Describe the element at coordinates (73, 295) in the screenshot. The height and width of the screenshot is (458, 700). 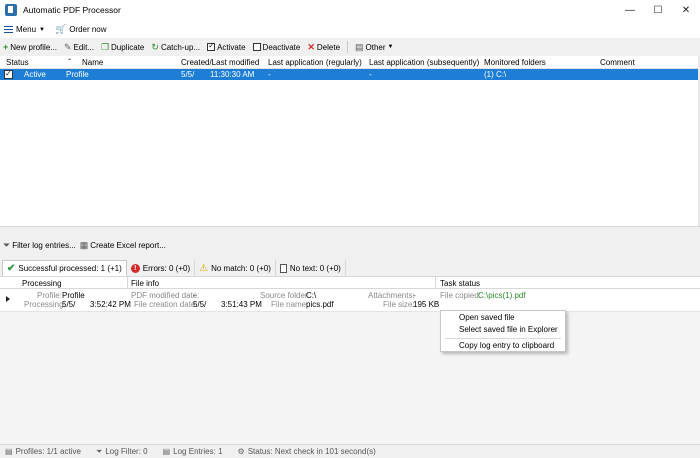
I see `profile-value: Profile` at that location.